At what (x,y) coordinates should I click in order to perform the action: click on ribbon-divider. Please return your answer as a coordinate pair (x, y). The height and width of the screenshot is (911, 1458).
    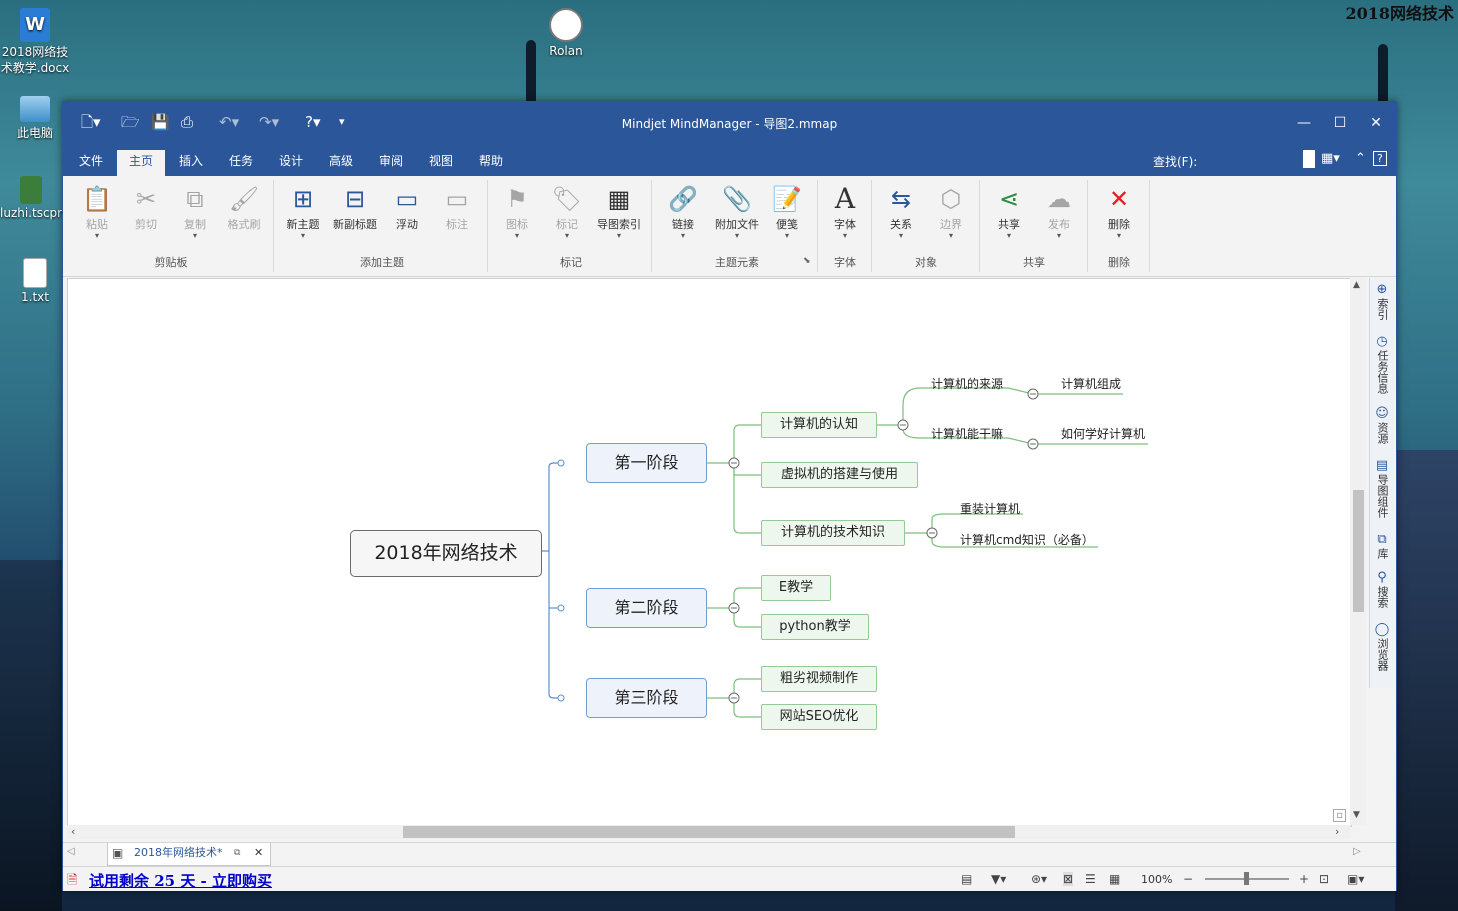
    Looking at the image, I should click on (979, 226).